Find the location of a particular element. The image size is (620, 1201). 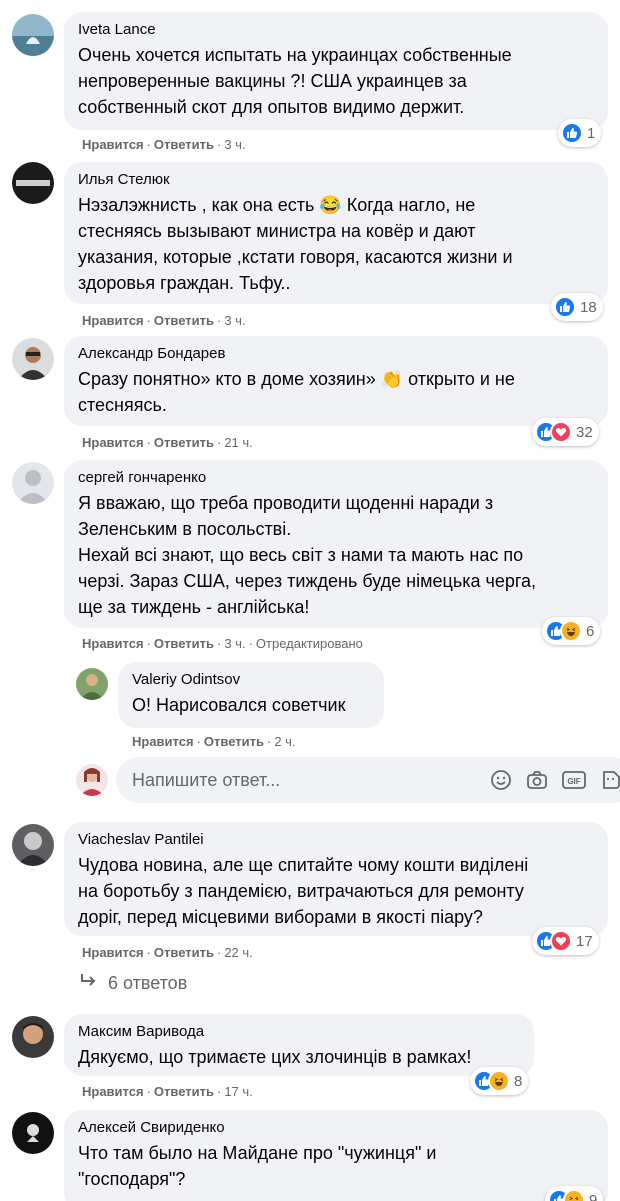

timestamp: 2 ч. is located at coordinates (284, 741).